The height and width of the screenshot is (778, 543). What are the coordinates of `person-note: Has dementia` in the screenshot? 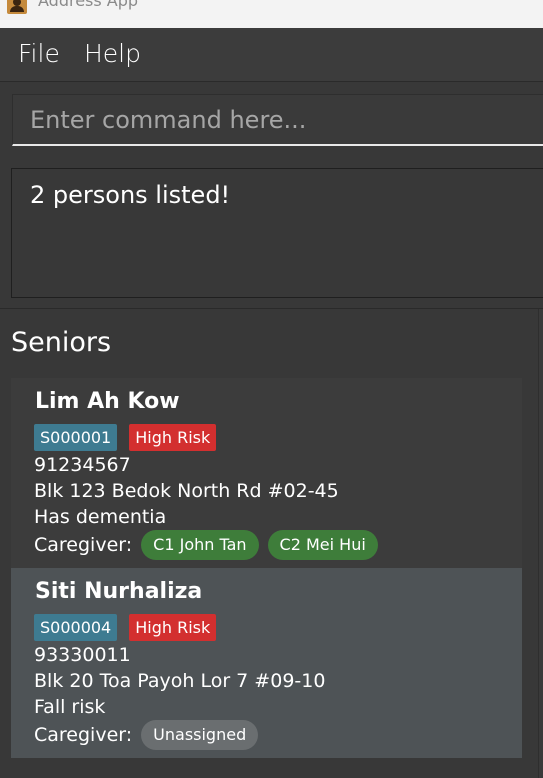 It's located at (100, 517).